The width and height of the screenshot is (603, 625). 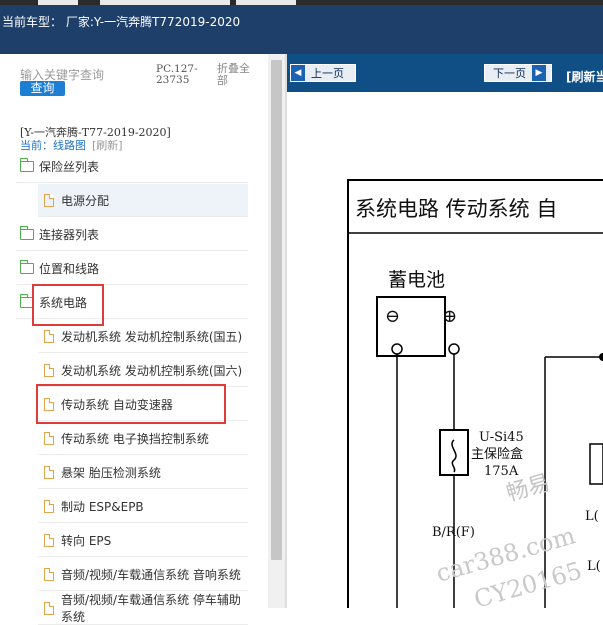 I want to click on pc-code: PC.127-23735, so click(x=177, y=74).